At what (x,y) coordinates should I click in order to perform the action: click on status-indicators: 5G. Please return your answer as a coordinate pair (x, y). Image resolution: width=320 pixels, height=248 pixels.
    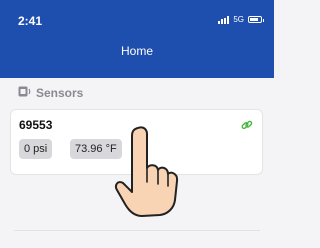
    Looking at the image, I should click on (241, 19).